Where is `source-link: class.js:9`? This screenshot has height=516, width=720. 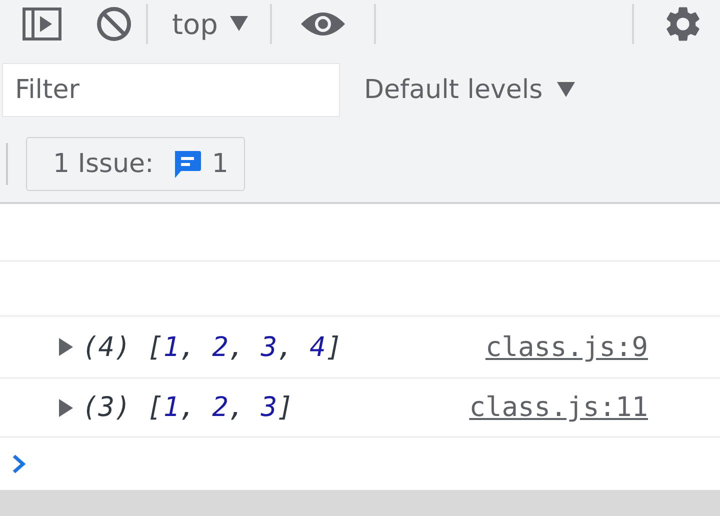
source-link: class.js:9 is located at coordinates (566, 347).